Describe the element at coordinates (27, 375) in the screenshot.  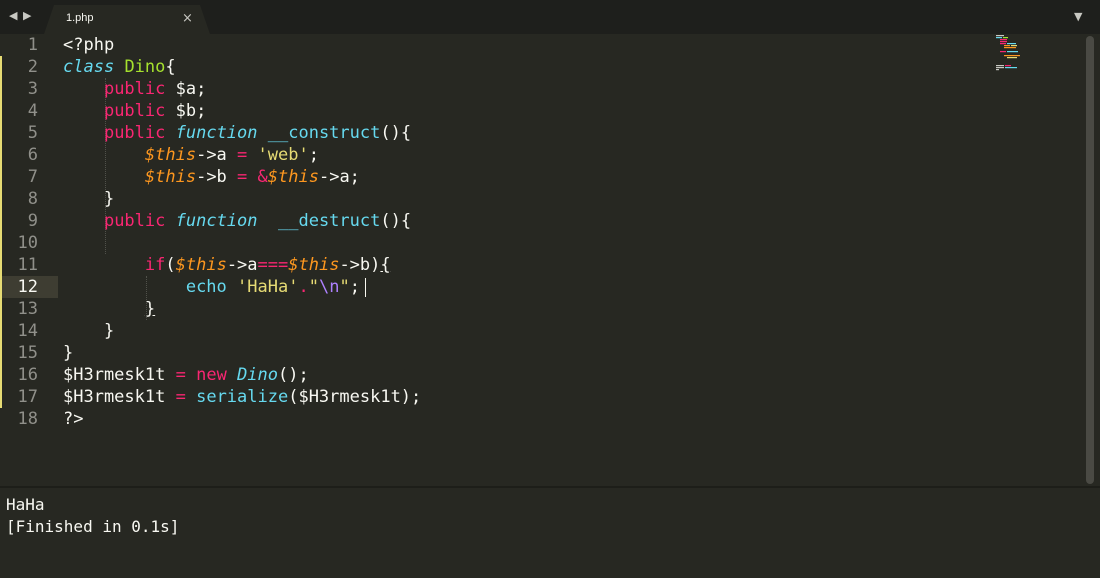
I see `line-number: 16` at that location.